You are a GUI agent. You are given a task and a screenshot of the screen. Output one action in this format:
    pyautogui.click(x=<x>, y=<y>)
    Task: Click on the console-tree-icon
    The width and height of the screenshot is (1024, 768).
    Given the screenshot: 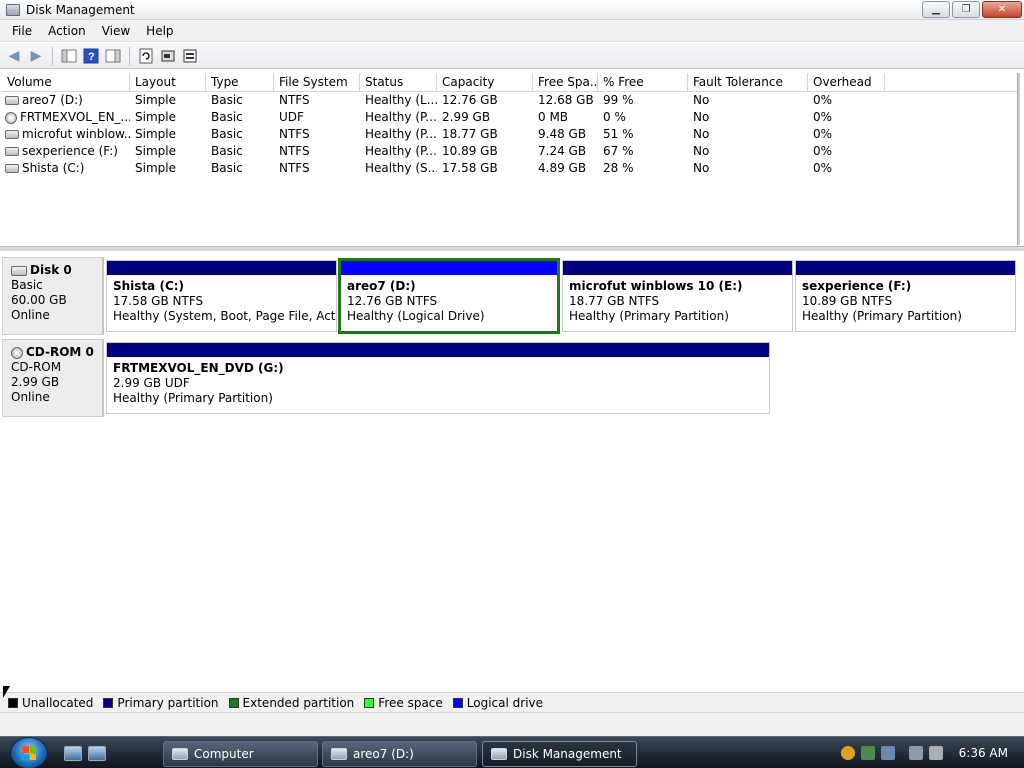 What is the action you would take?
    pyautogui.click(x=69, y=56)
    